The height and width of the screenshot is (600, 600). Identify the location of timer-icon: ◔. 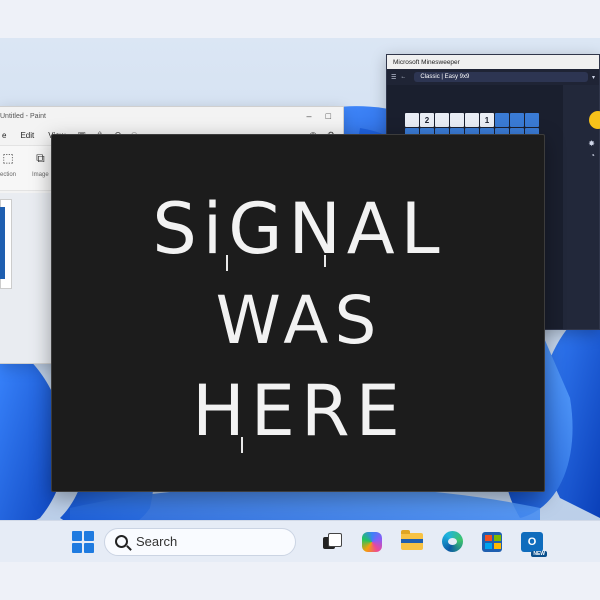
(592, 155).